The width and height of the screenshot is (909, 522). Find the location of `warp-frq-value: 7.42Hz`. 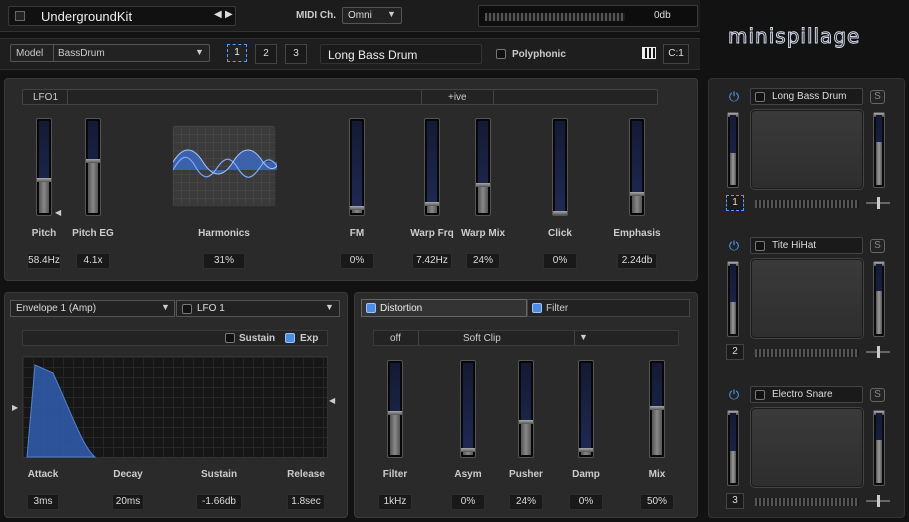

warp-frq-value: 7.42Hz is located at coordinates (432, 261).